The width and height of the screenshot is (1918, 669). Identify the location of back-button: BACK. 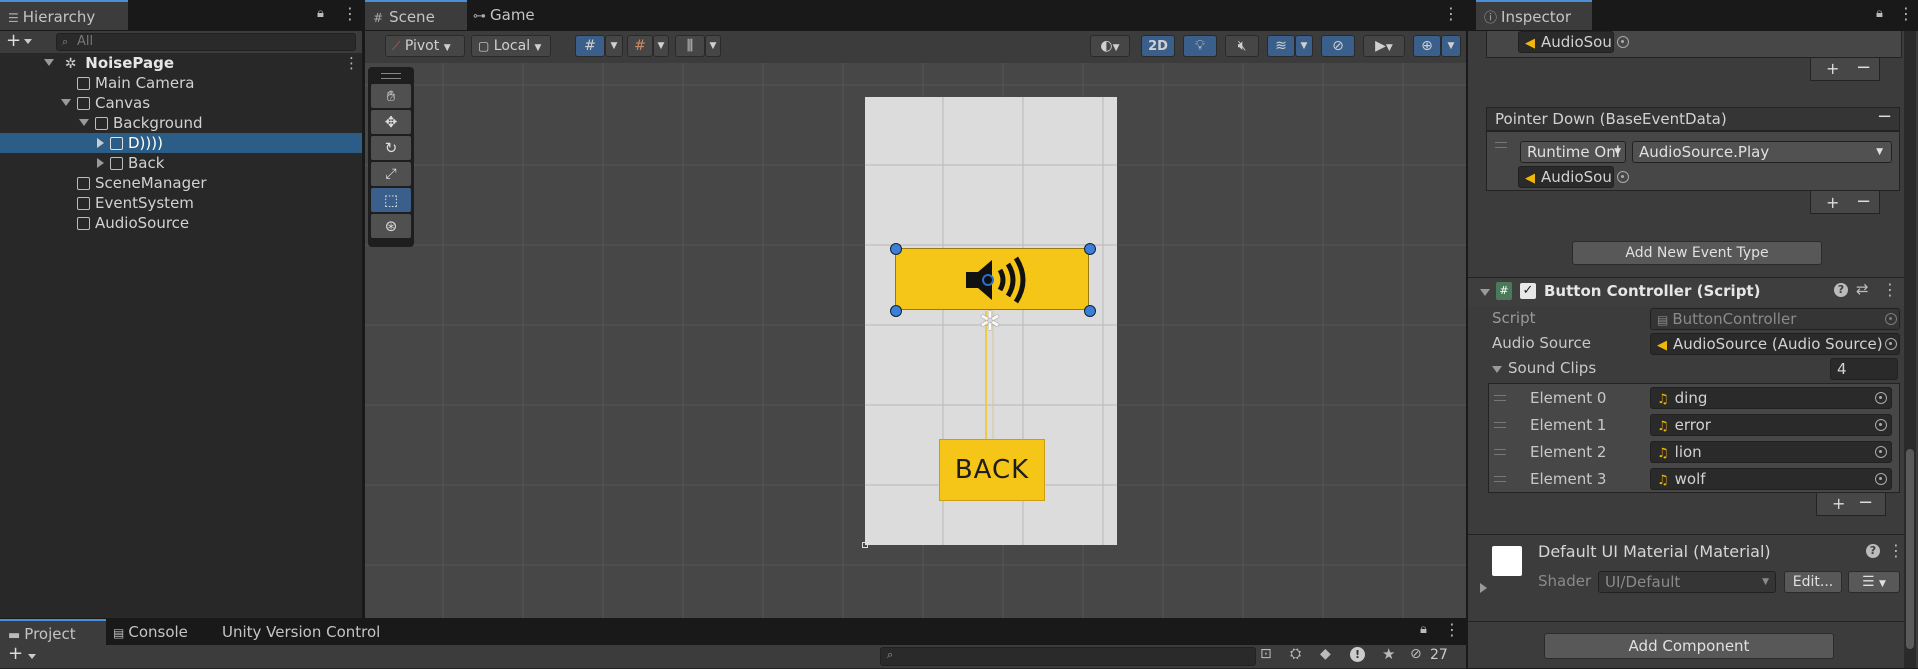
(992, 470).